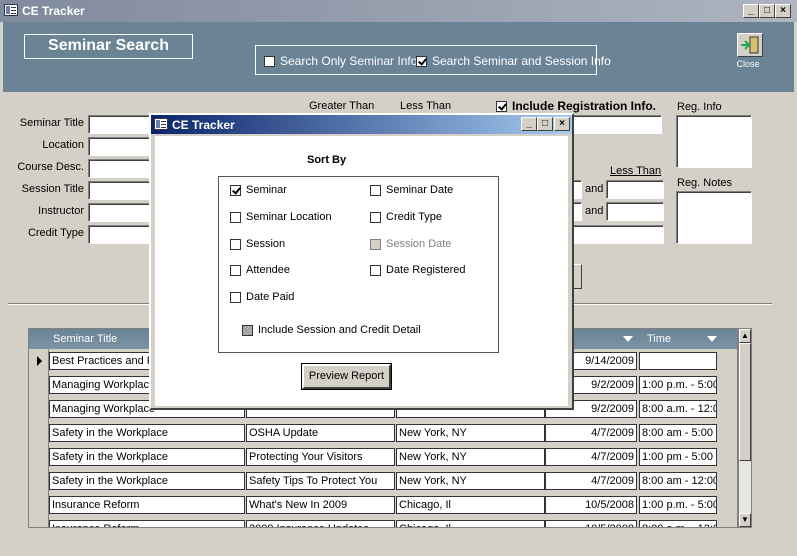 The image size is (797, 556). What do you see at coordinates (203, 125) in the screenshot?
I see `dialog-title: CE Tracker` at bounding box center [203, 125].